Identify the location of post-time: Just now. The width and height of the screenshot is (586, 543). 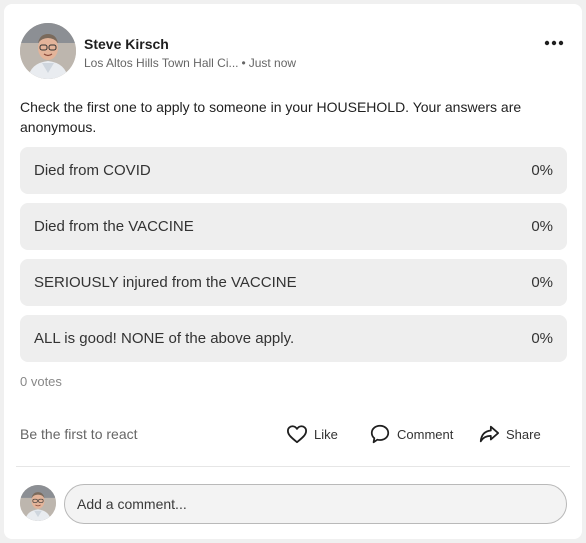
(272, 63).